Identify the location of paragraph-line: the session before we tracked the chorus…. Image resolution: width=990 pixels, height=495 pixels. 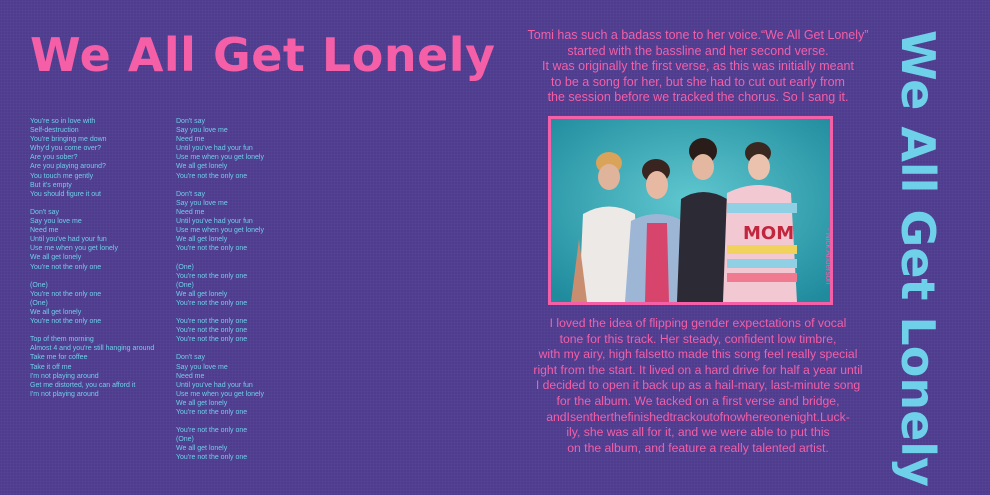
(698, 97).